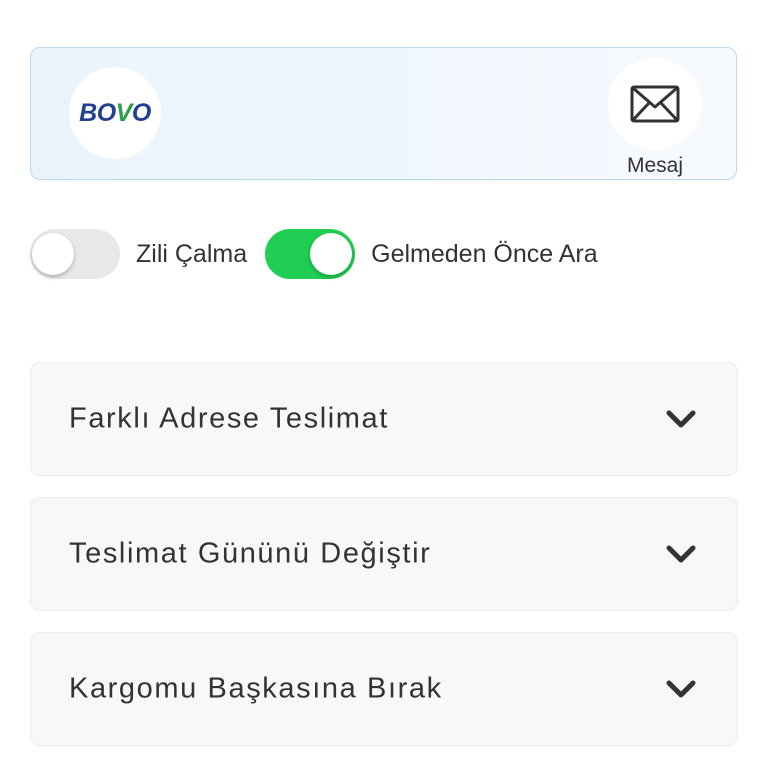 The height and width of the screenshot is (768, 768). I want to click on ring-bell-toggle, so click(75, 254).